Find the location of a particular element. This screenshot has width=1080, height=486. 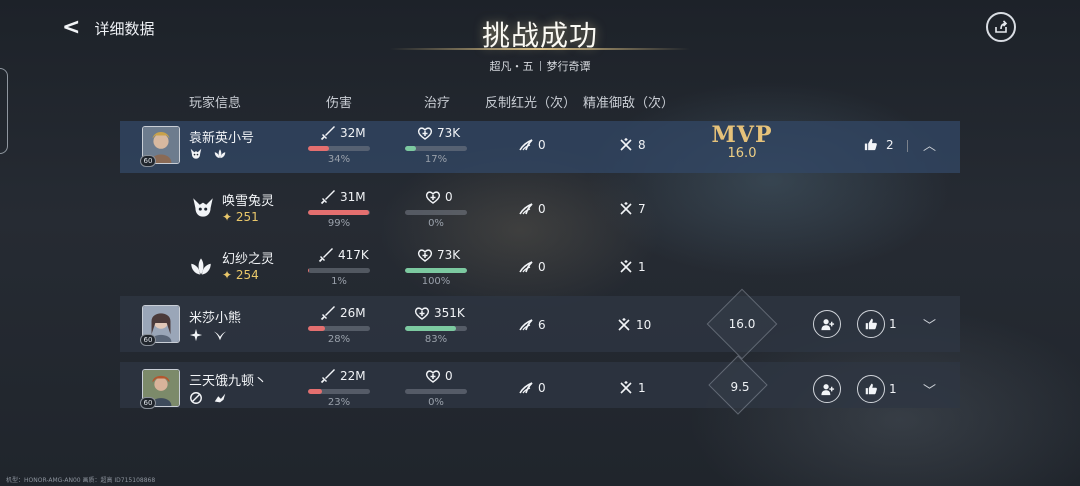

counter-value: 6 is located at coordinates (532, 325).